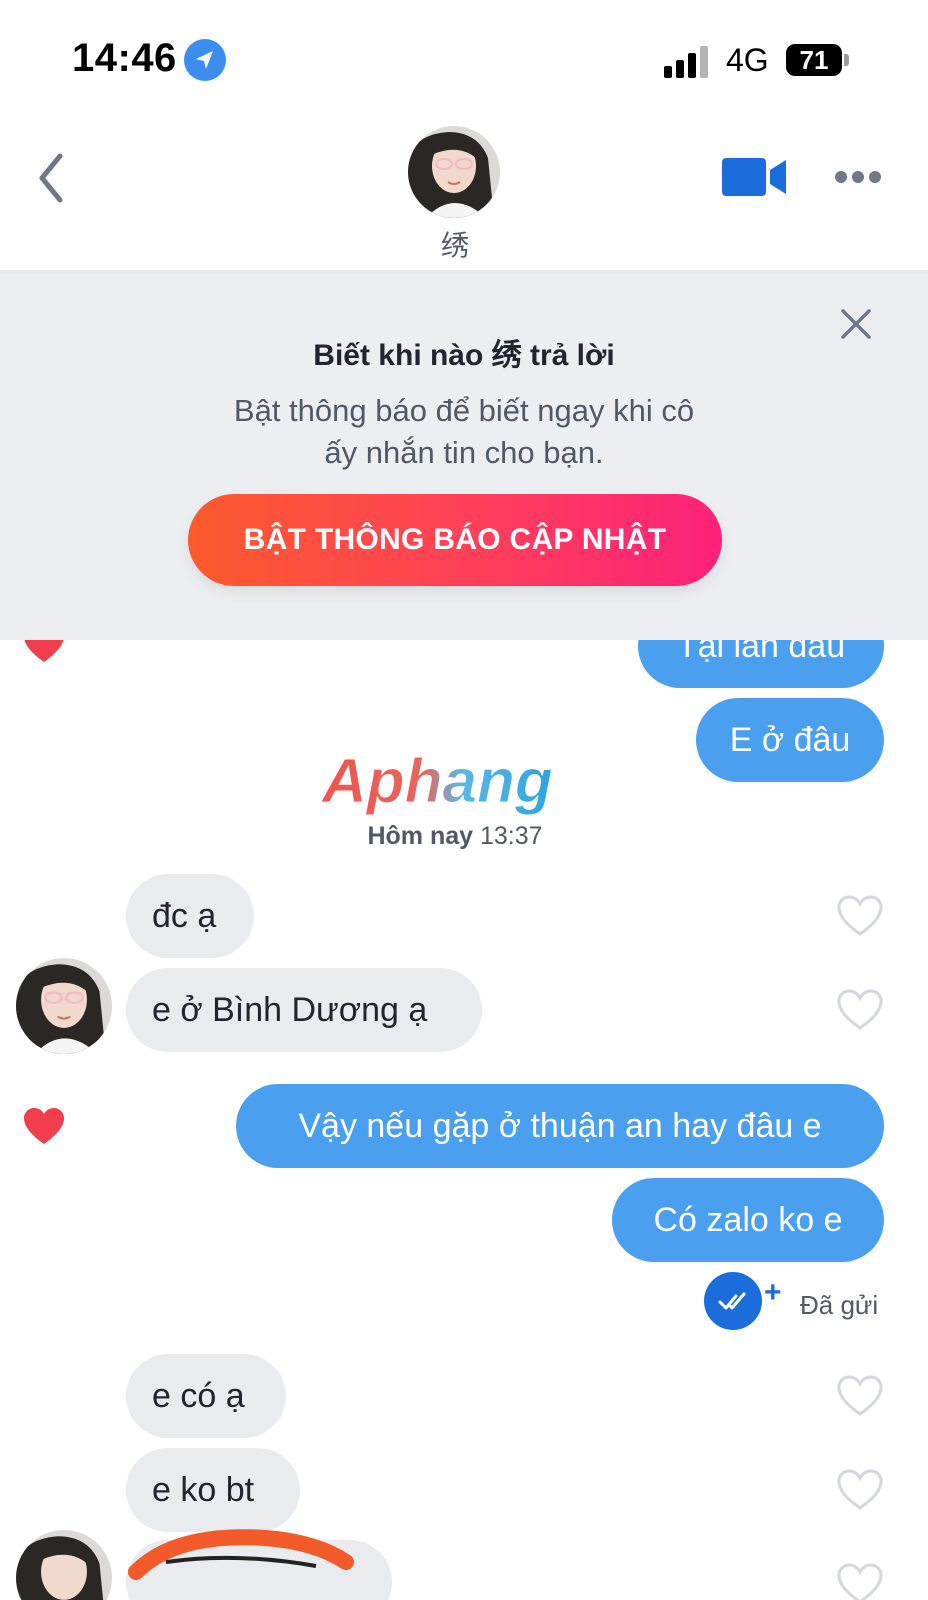 The height and width of the screenshot is (1600, 928). I want to click on svg-text: Aphang, so click(436, 782).